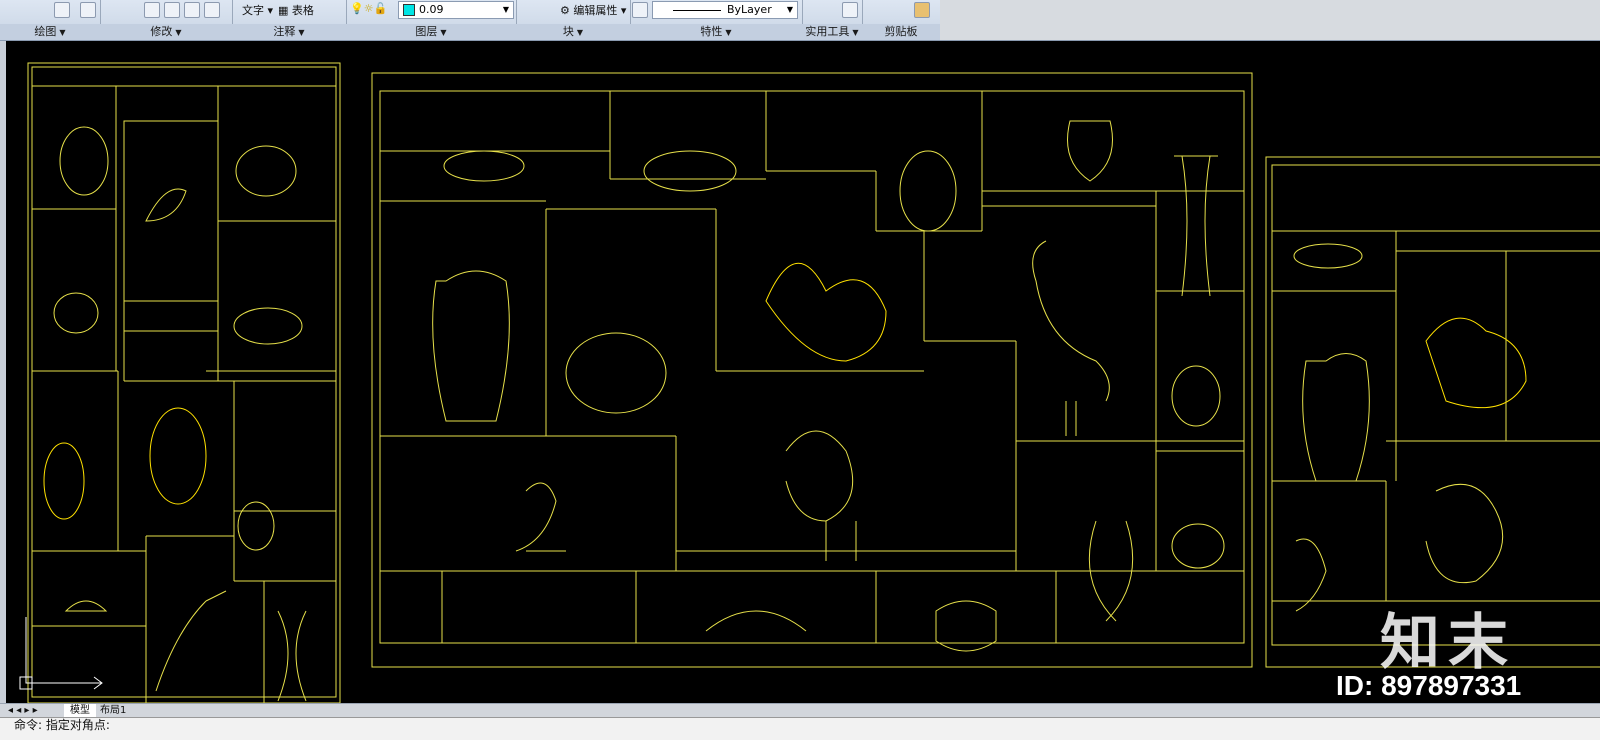 This screenshot has height=740, width=1600. What do you see at coordinates (62, 725) in the screenshot?
I see `command-text: 命令: 指定对角点:` at bounding box center [62, 725].